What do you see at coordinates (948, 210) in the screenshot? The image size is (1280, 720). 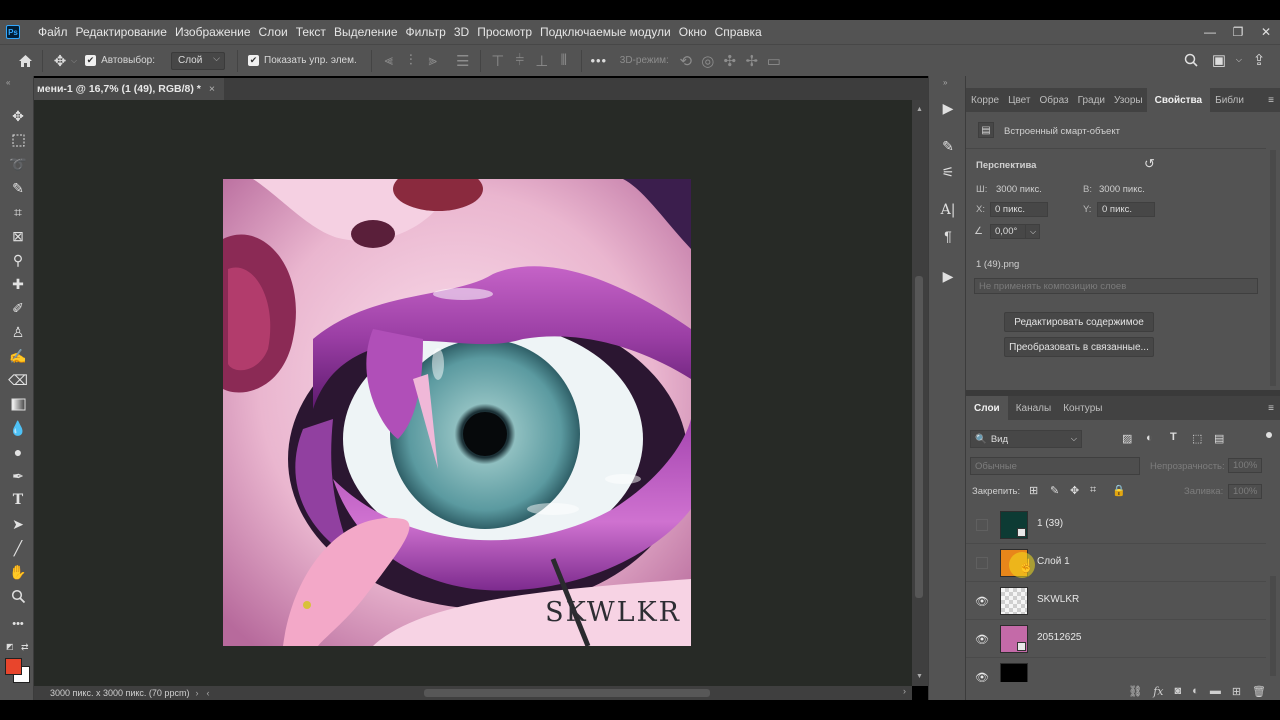 I see `character-panel-icon: A|` at bounding box center [948, 210].